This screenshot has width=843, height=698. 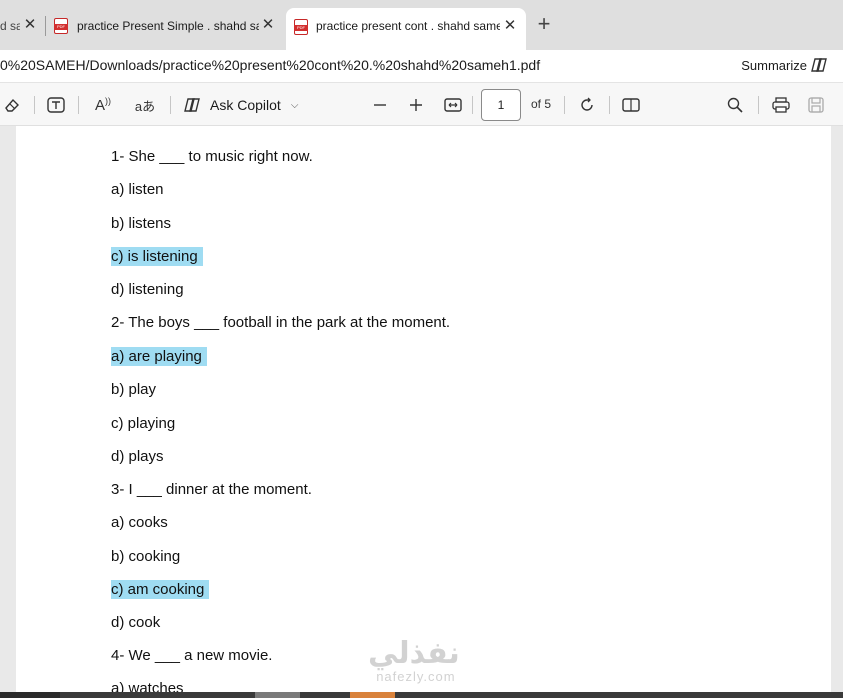 I want to click on tab-practice-present-cont: practice present cont . shahd same ✕, so click(x=406, y=29).